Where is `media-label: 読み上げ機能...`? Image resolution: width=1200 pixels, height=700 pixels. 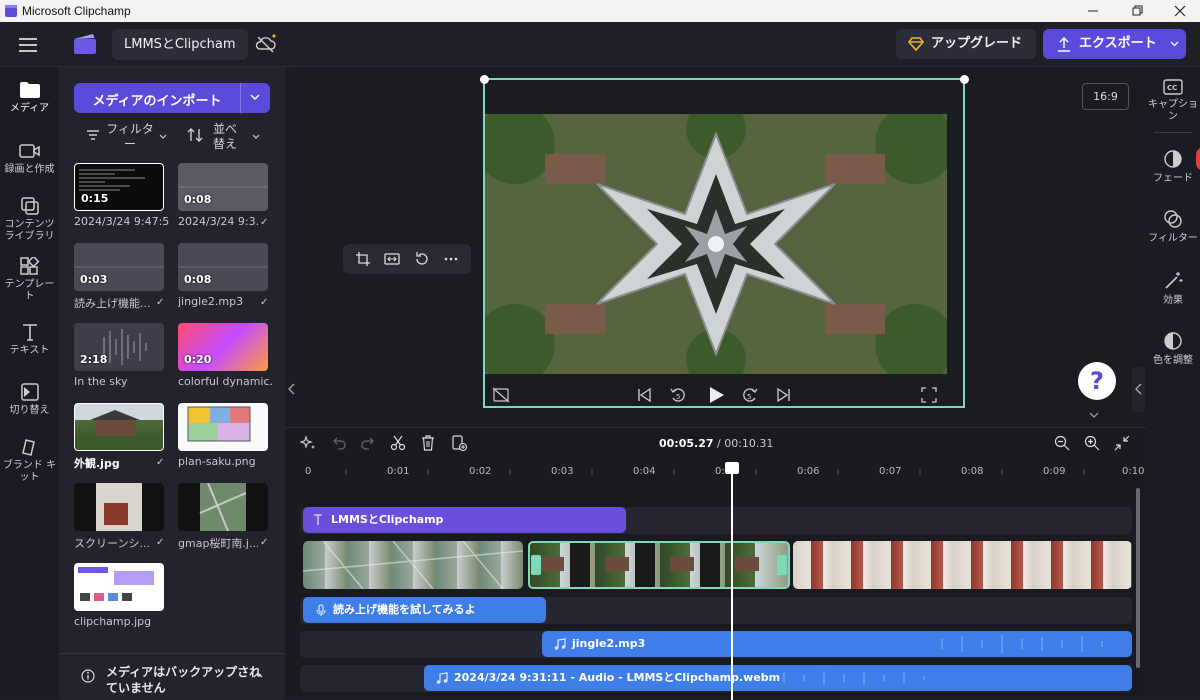
media-label: 読み上げ機能... is located at coordinates (112, 303).